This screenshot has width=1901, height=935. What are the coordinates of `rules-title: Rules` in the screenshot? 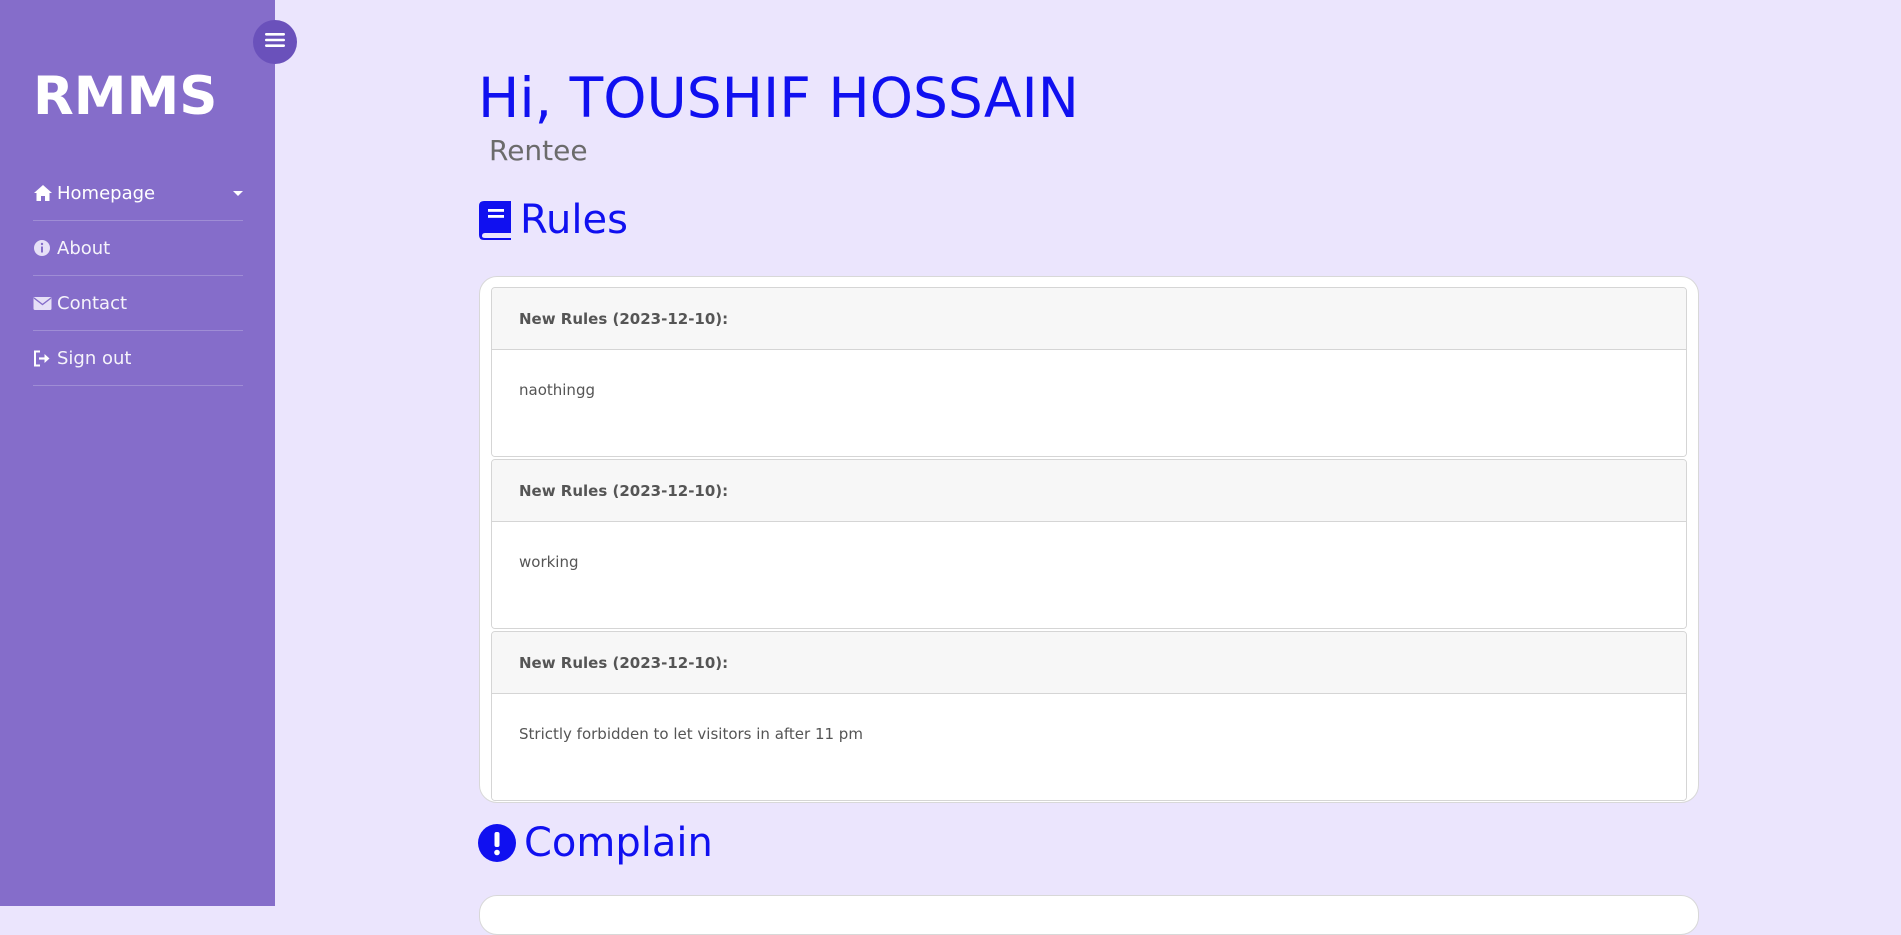 It's located at (574, 220).